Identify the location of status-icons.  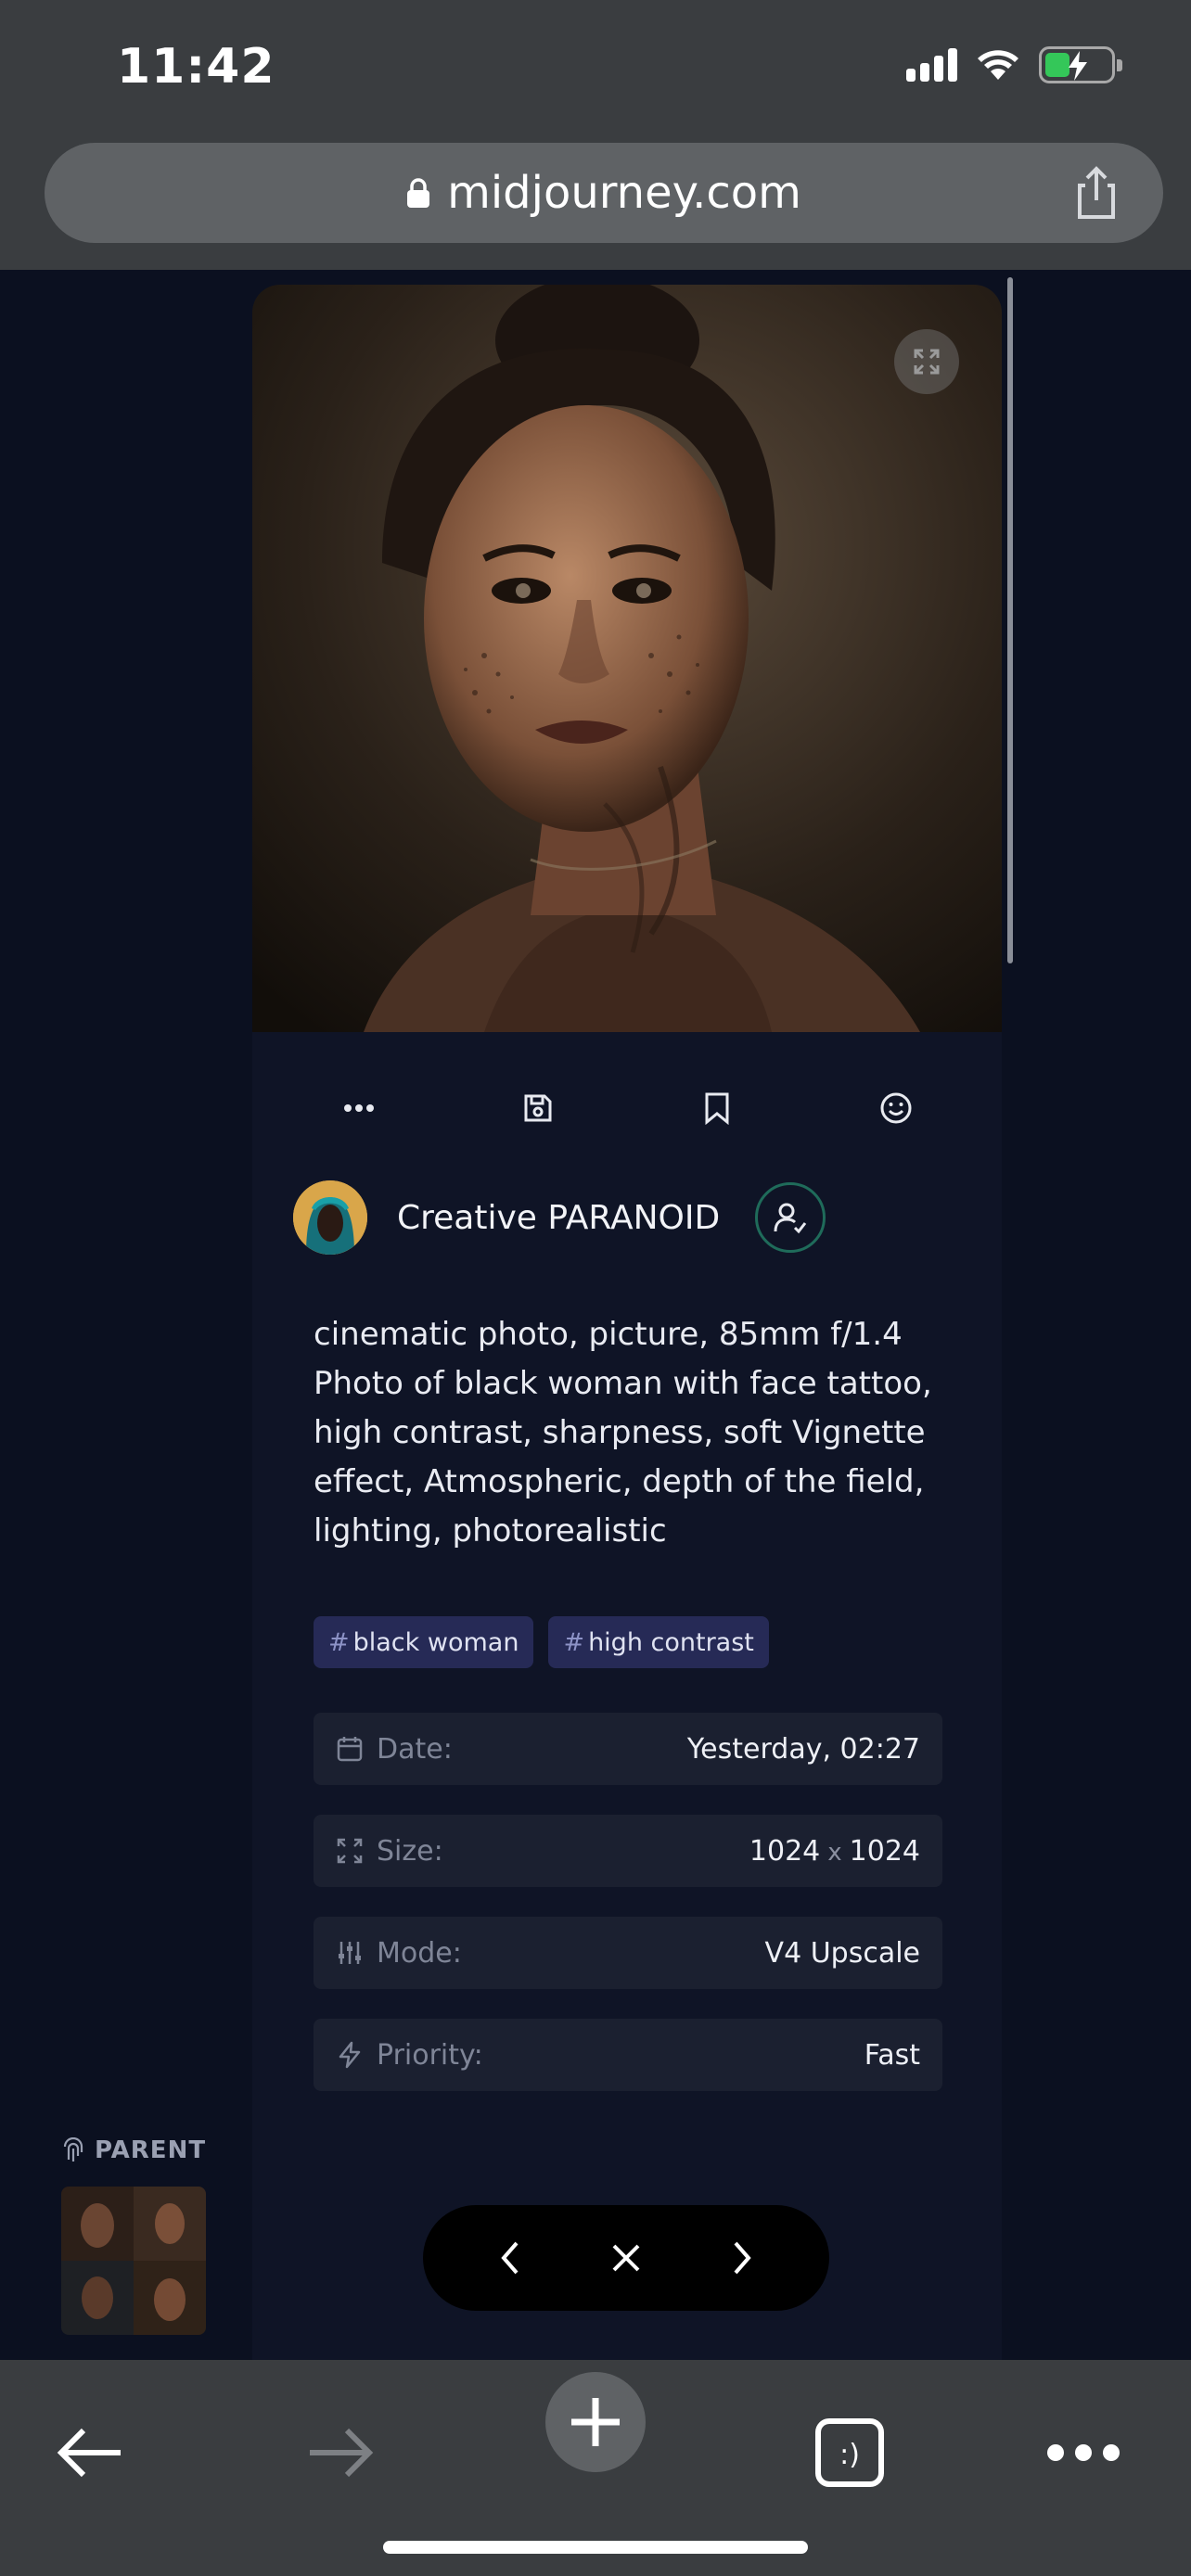
(1014, 64).